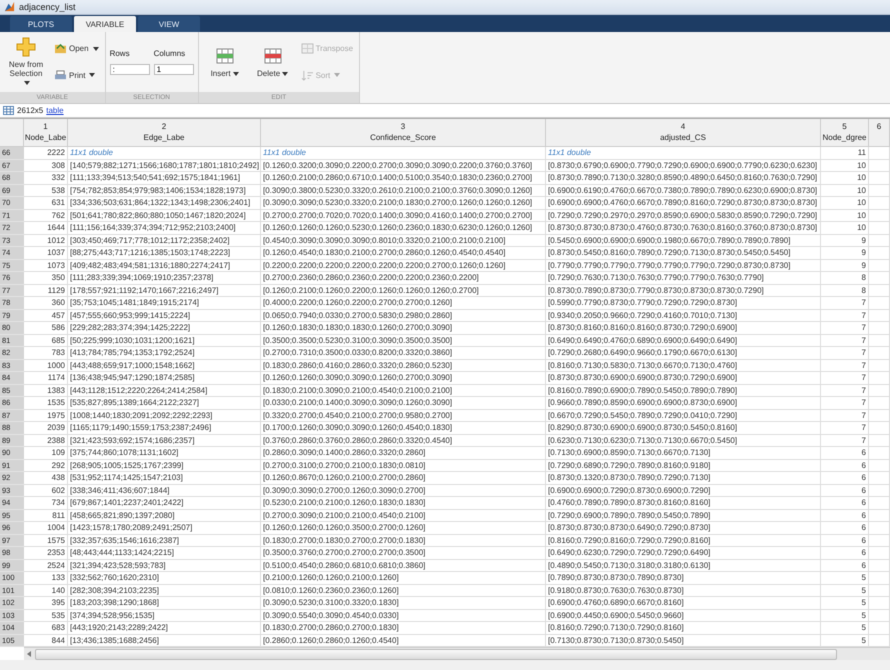 This screenshot has width=890, height=670. Describe the element at coordinates (683, 203) in the screenshot. I see `table-cell: [0.6900;0.6900;0.4760;0.6670;0.7890;0.8160;0.7290;0.8730;0.8730;0.8730]` at that location.